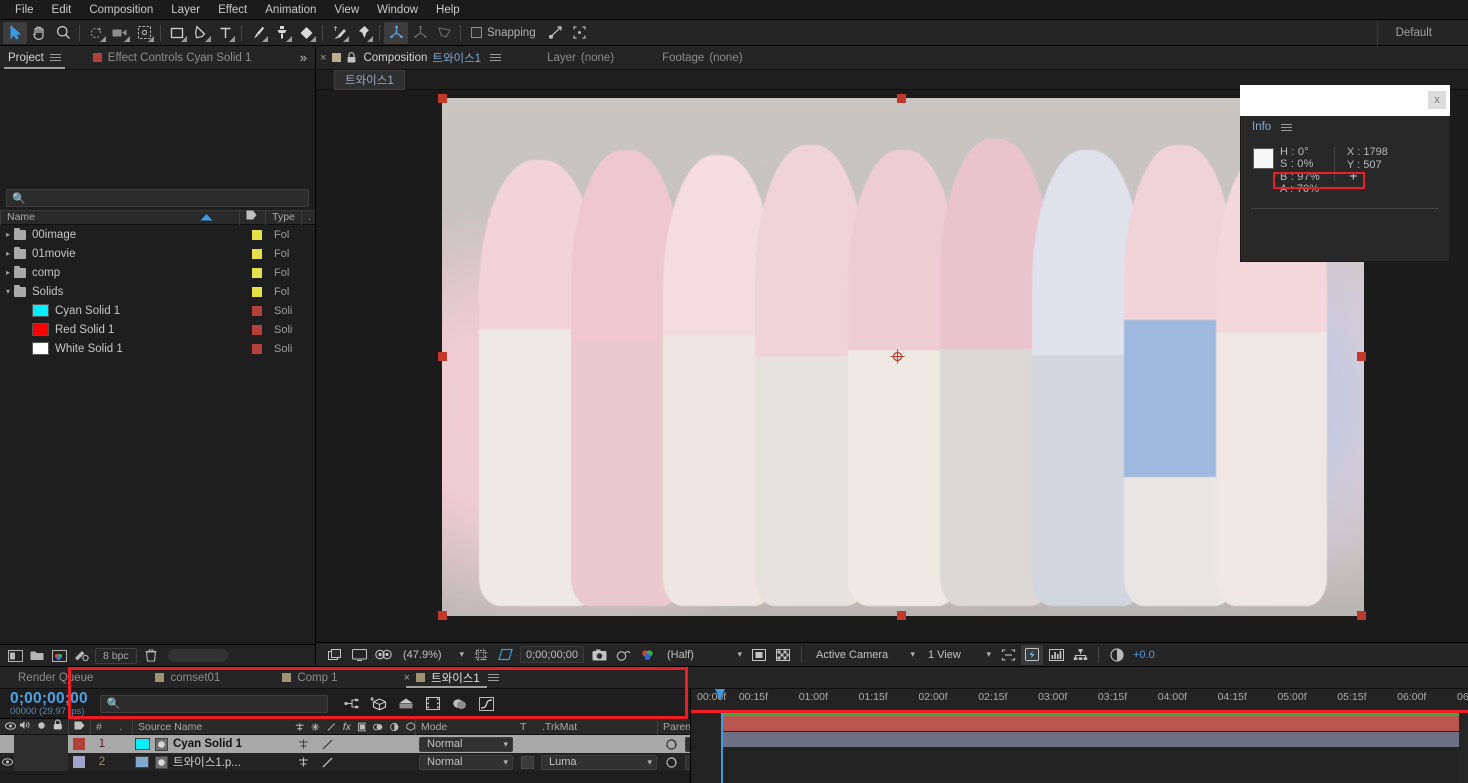 The height and width of the screenshot is (783, 1468). I want to click on color-depth-button: 8 bpc, so click(116, 655).